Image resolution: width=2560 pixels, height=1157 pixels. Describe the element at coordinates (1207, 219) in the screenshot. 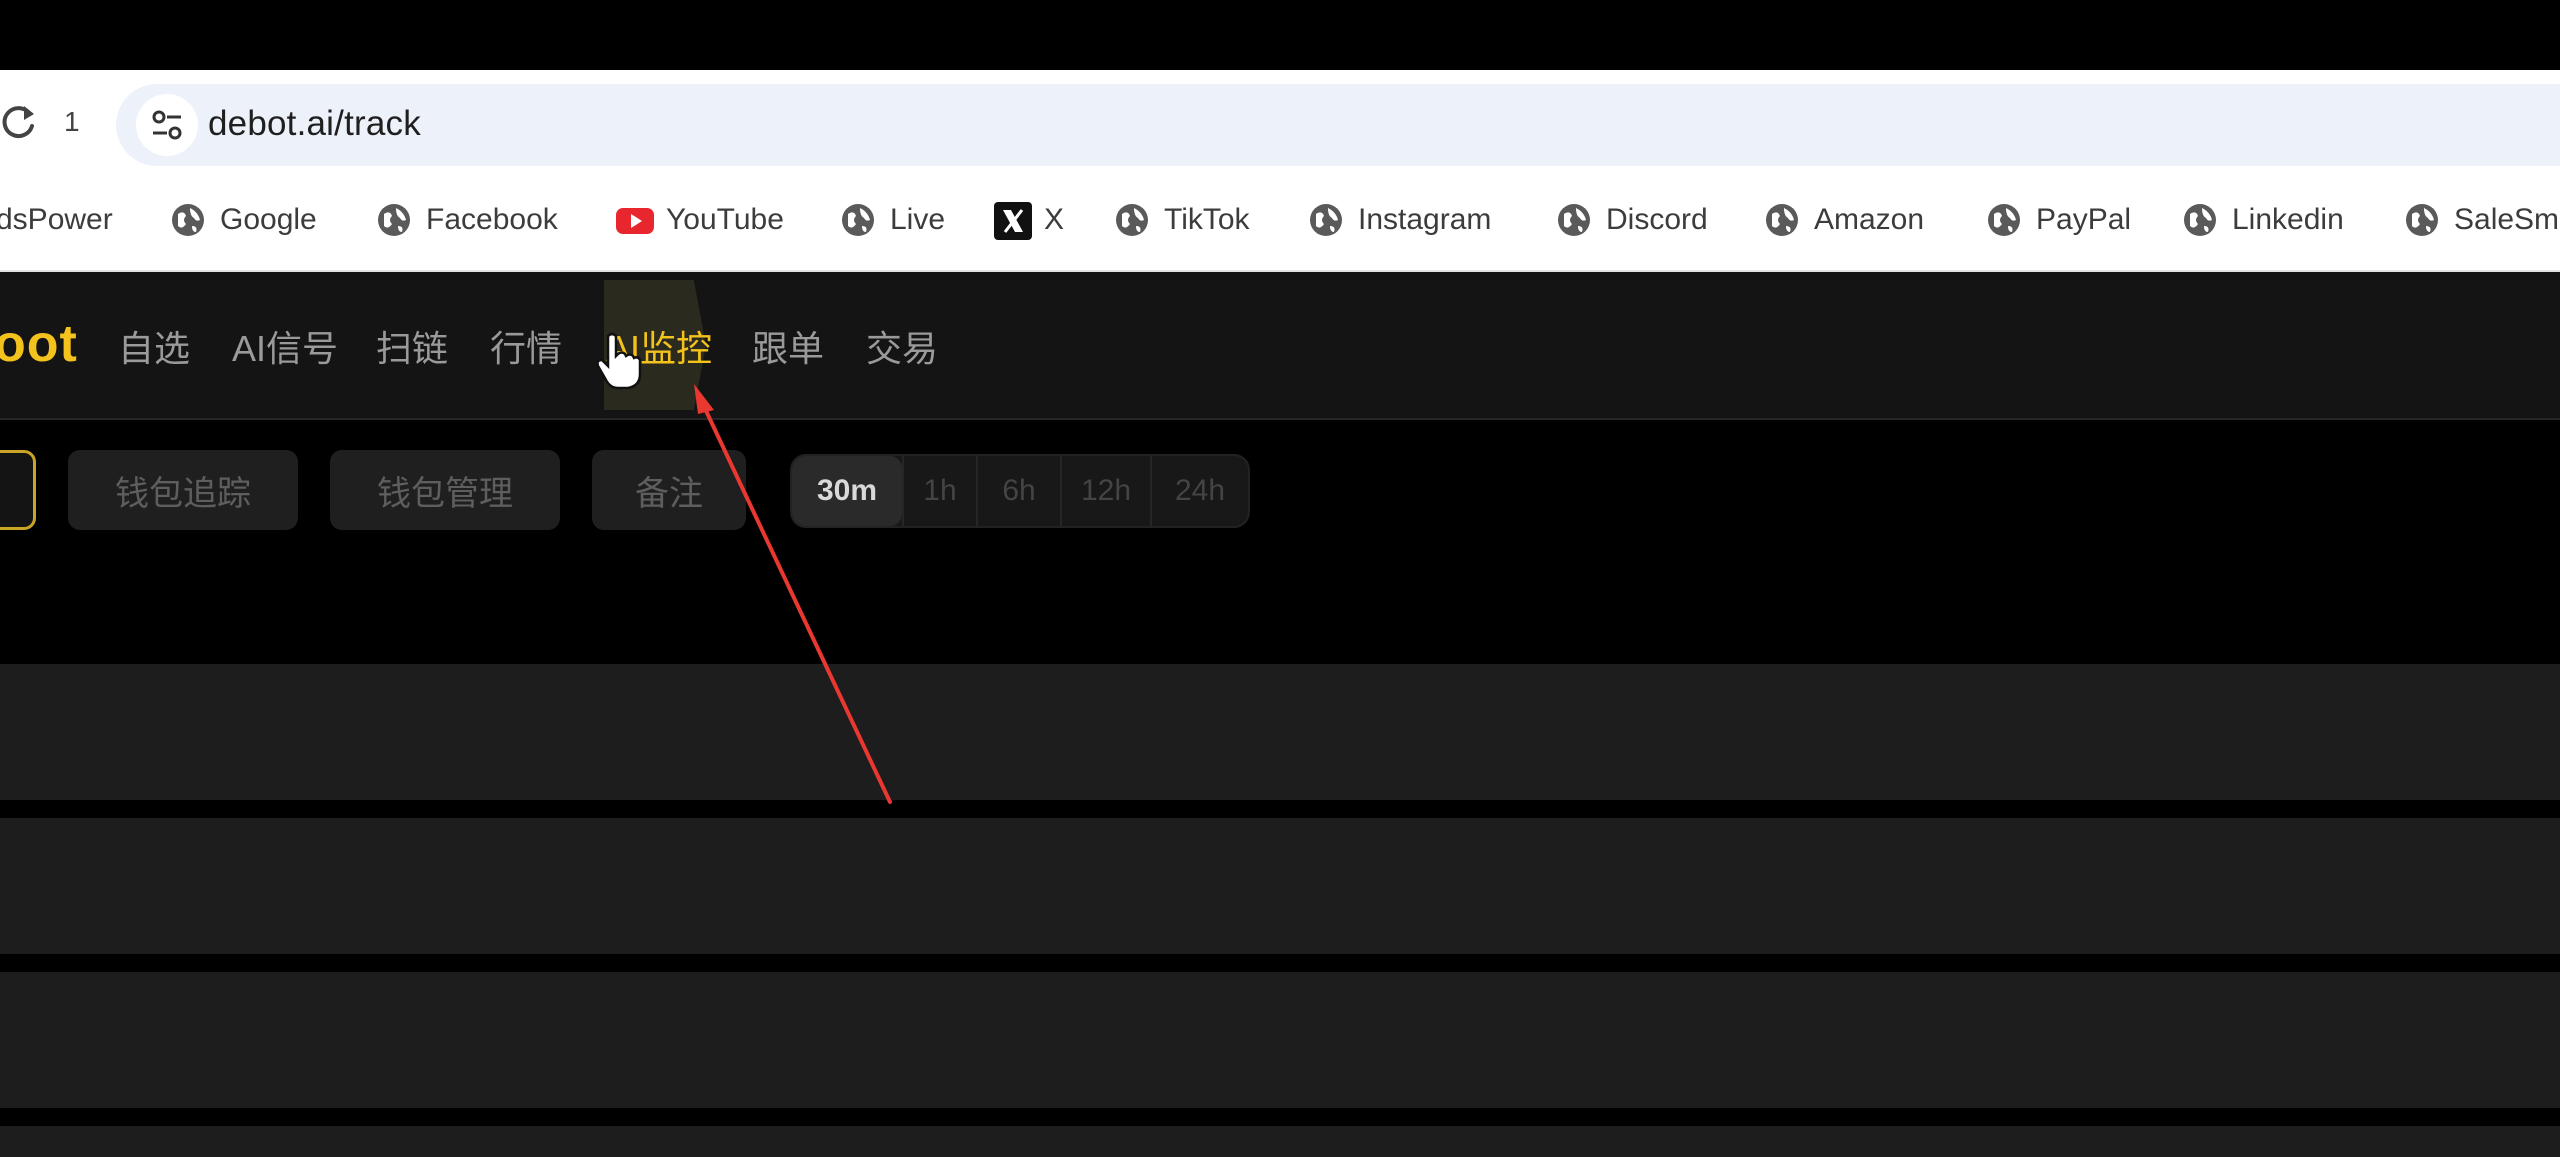

I see `bookmark-label: TikTok` at that location.